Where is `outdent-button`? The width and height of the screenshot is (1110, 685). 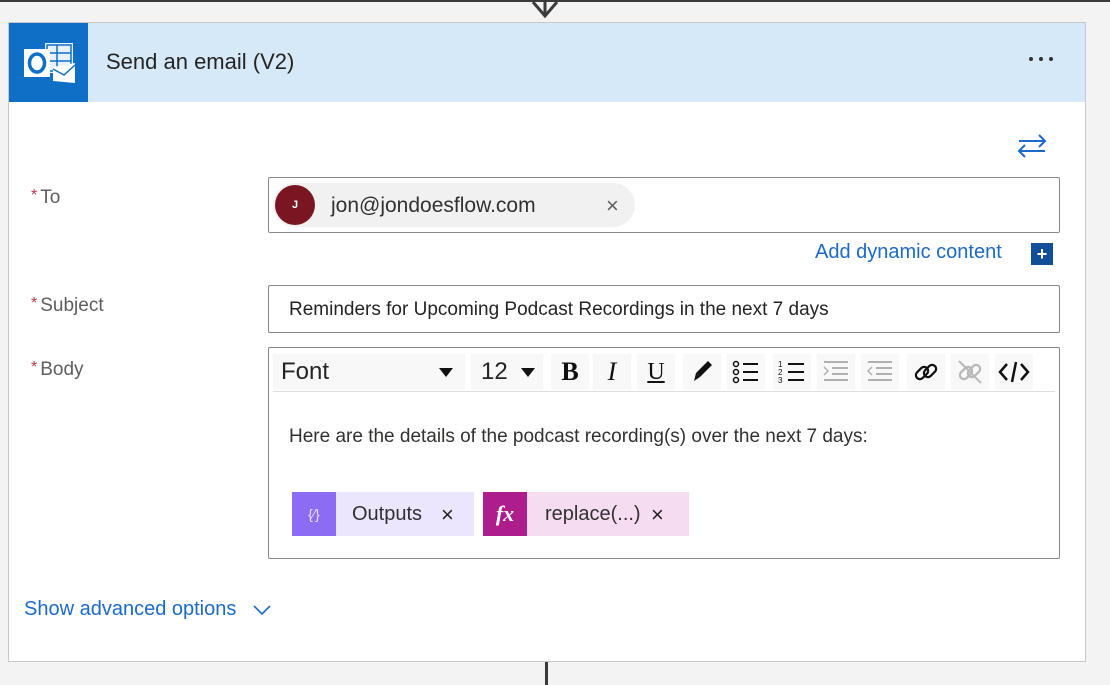 outdent-button is located at coordinates (880, 372).